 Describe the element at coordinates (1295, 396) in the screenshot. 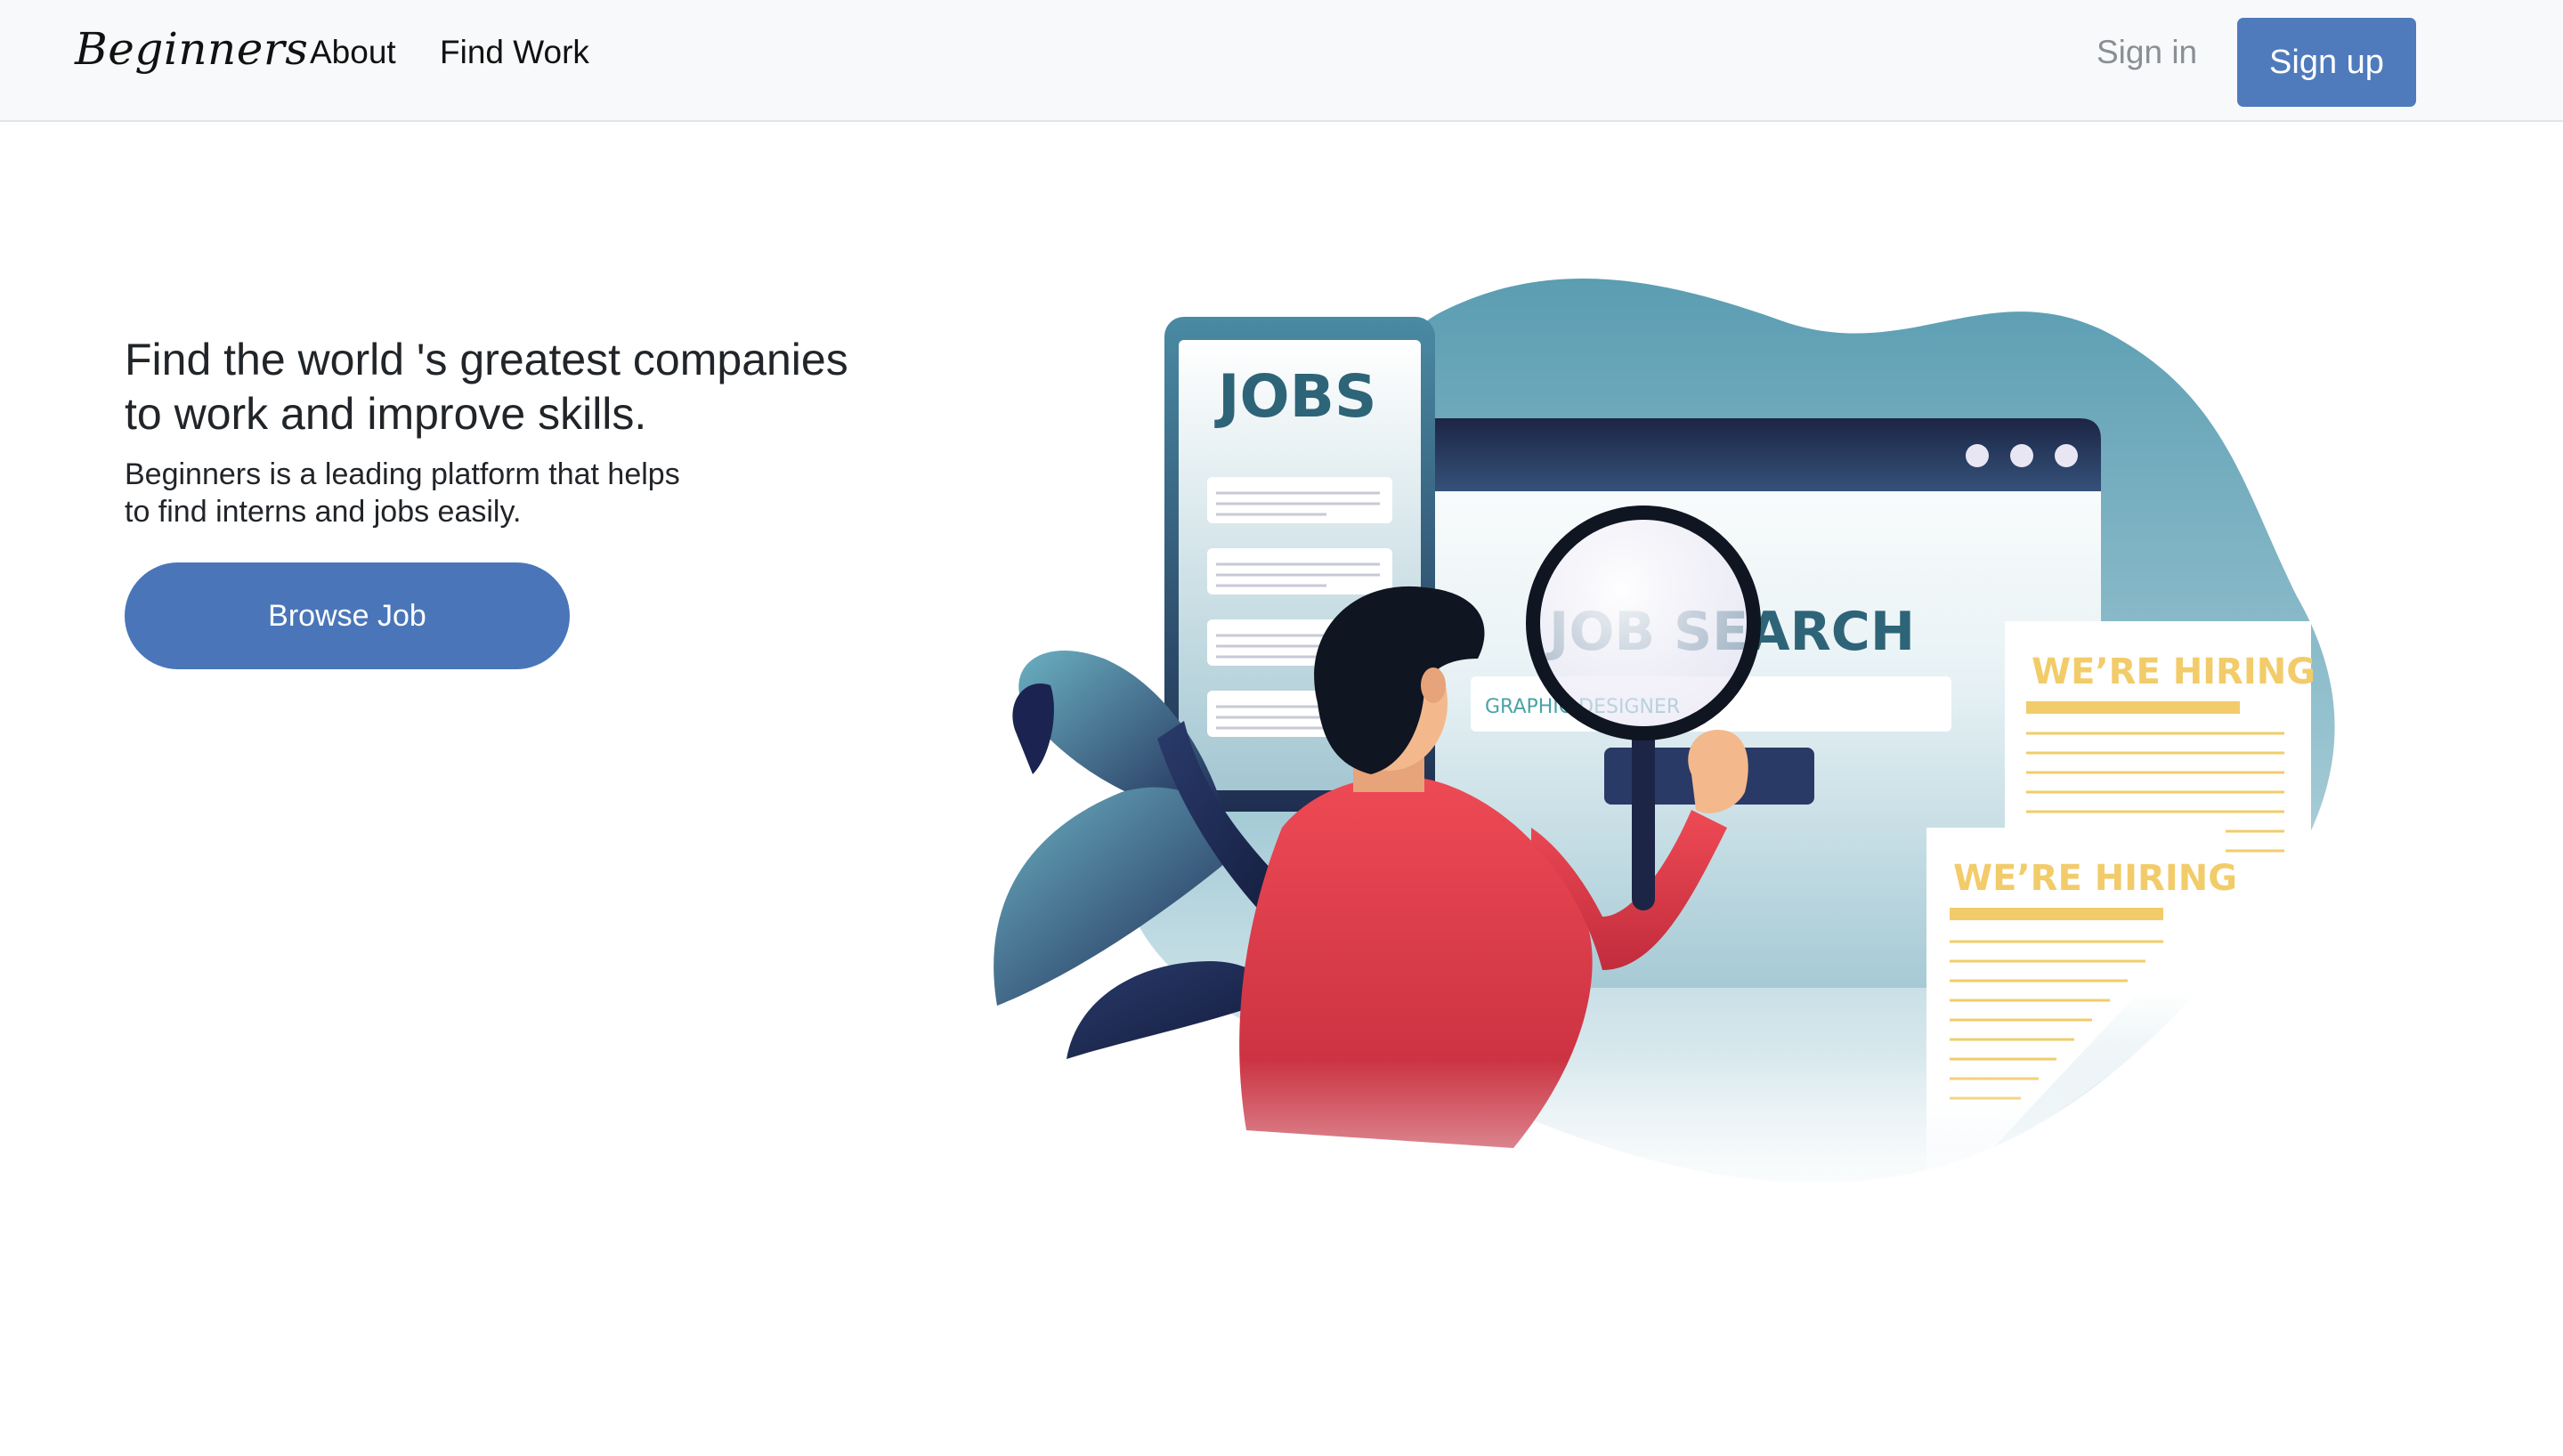

I see `jobs-heading: JOBS` at that location.